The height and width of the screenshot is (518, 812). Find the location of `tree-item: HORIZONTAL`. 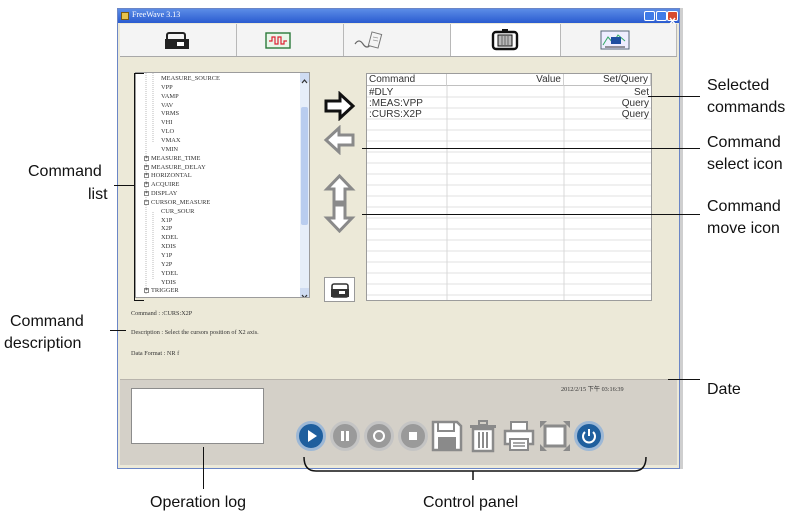

tree-item: HORIZONTAL is located at coordinates (171, 175).